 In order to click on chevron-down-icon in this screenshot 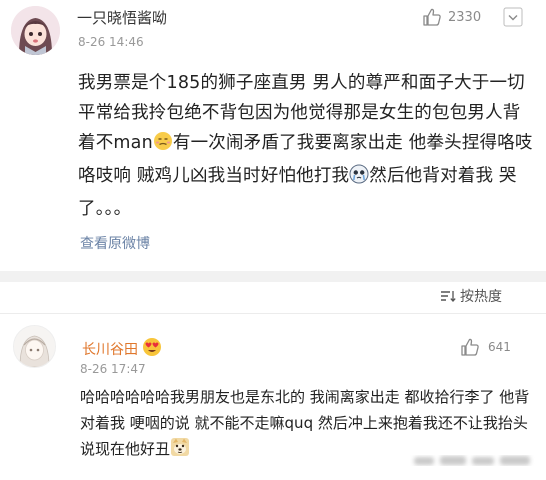, I will do `click(513, 17)`.